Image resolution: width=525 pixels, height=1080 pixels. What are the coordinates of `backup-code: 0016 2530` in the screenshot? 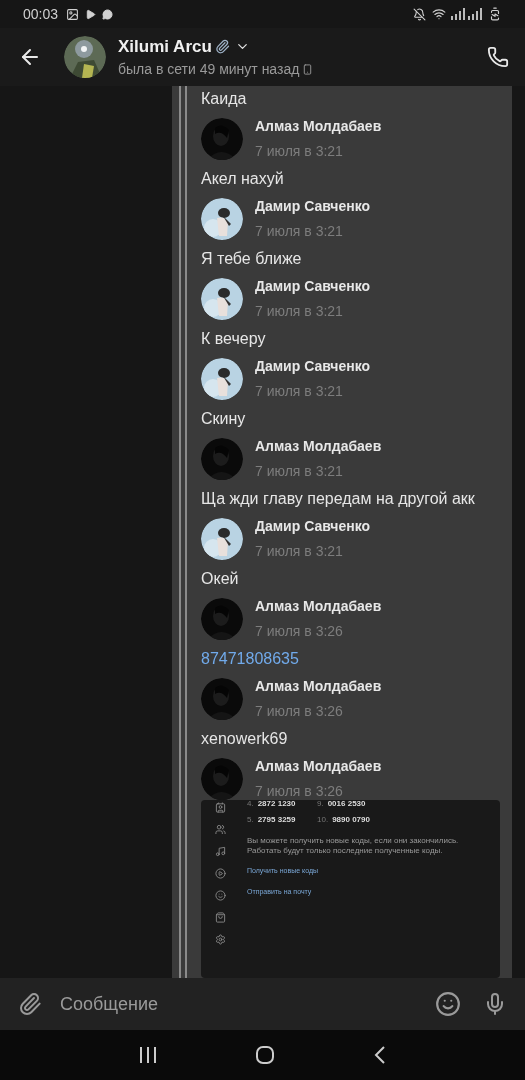 It's located at (346, 805).